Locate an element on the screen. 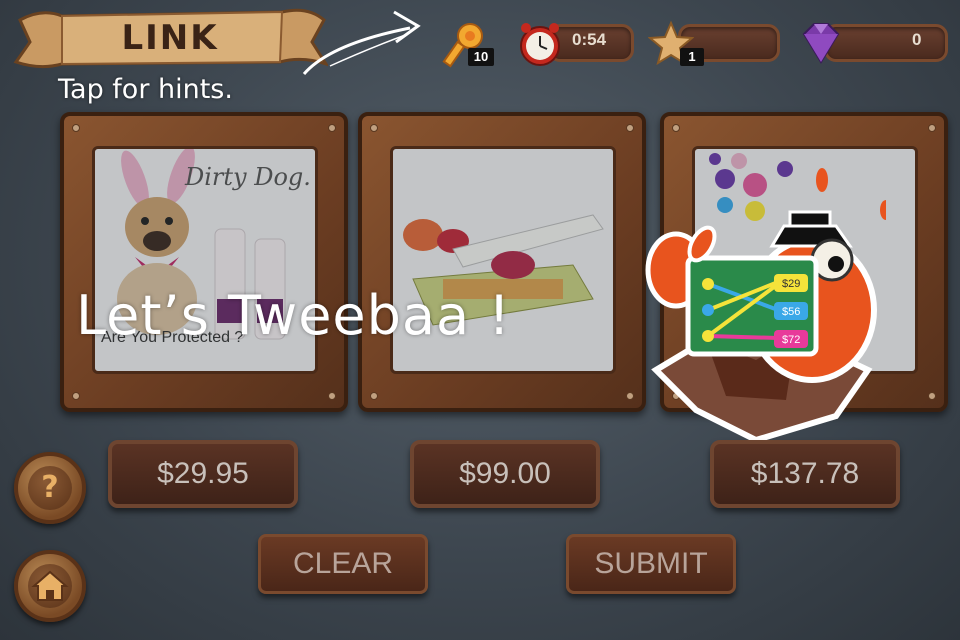 The image size is (960, 640). board-price-1: $29 is located at coordinates (791, 284).